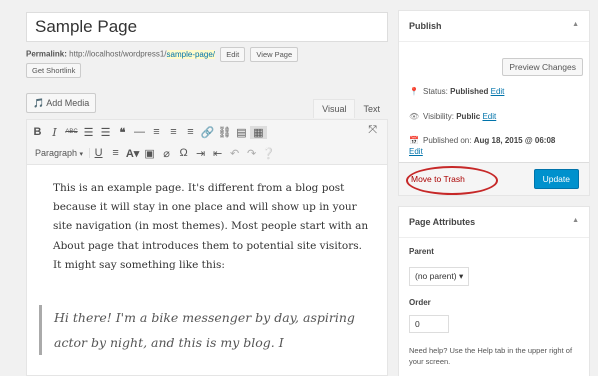 The width and height of the screenshot is (598, 376). I want to click on visibility-value: Public, so click(468, 116).